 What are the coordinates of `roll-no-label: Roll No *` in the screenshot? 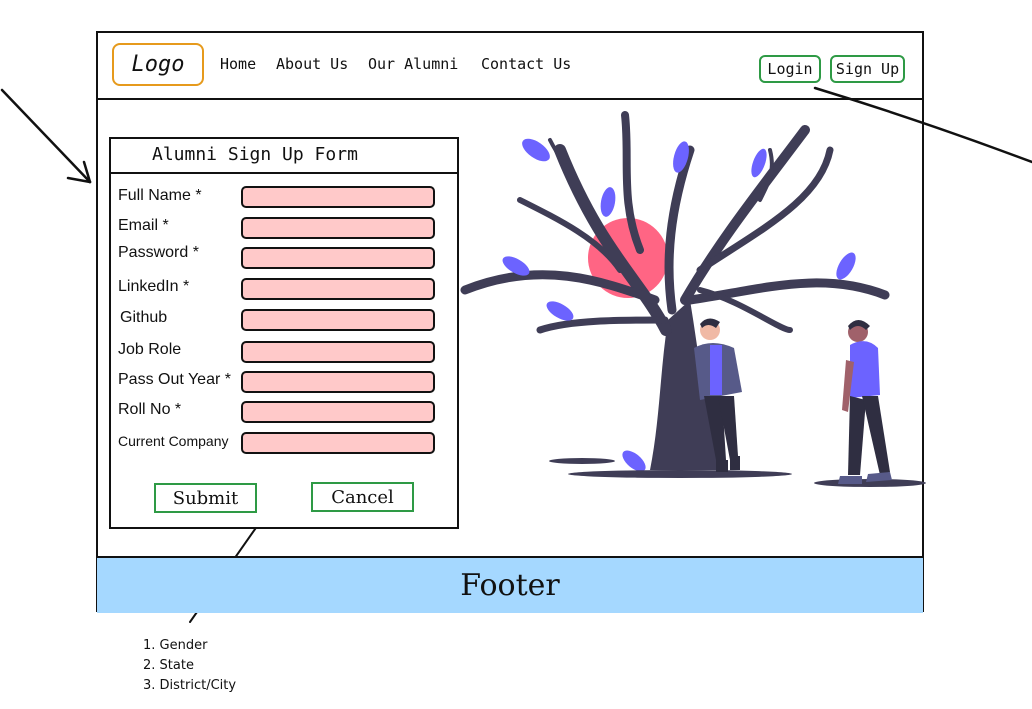 It's located at (150, 409).